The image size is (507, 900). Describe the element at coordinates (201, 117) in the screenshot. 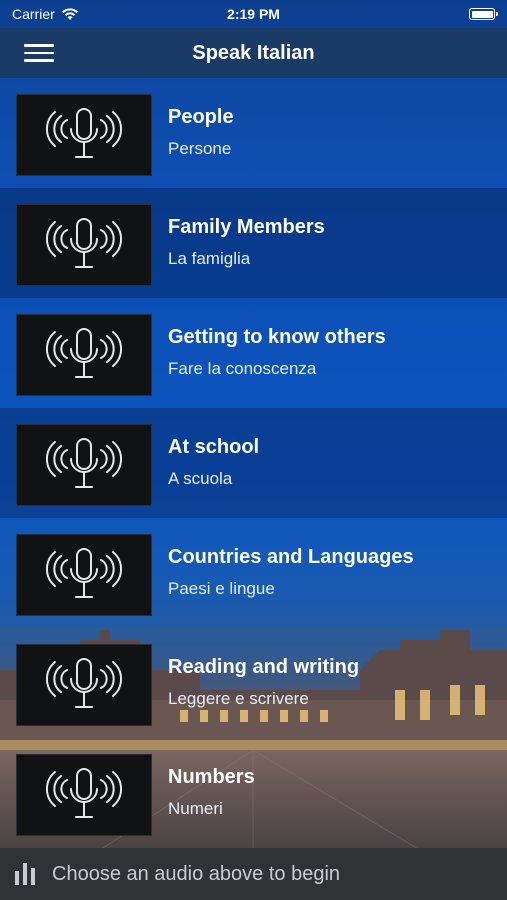

I see `lesson-title: People` at that location.